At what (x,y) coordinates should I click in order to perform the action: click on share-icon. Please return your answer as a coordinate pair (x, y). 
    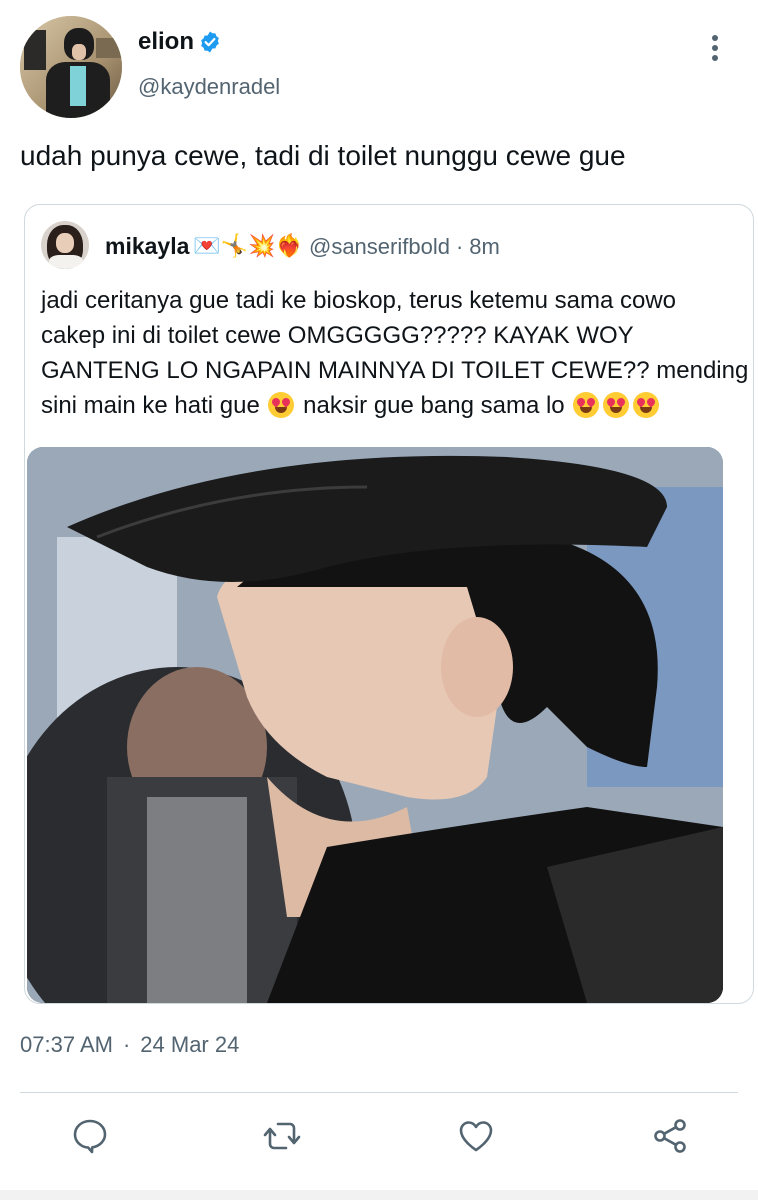
    Looking at the image, I should click on (670, 1136).